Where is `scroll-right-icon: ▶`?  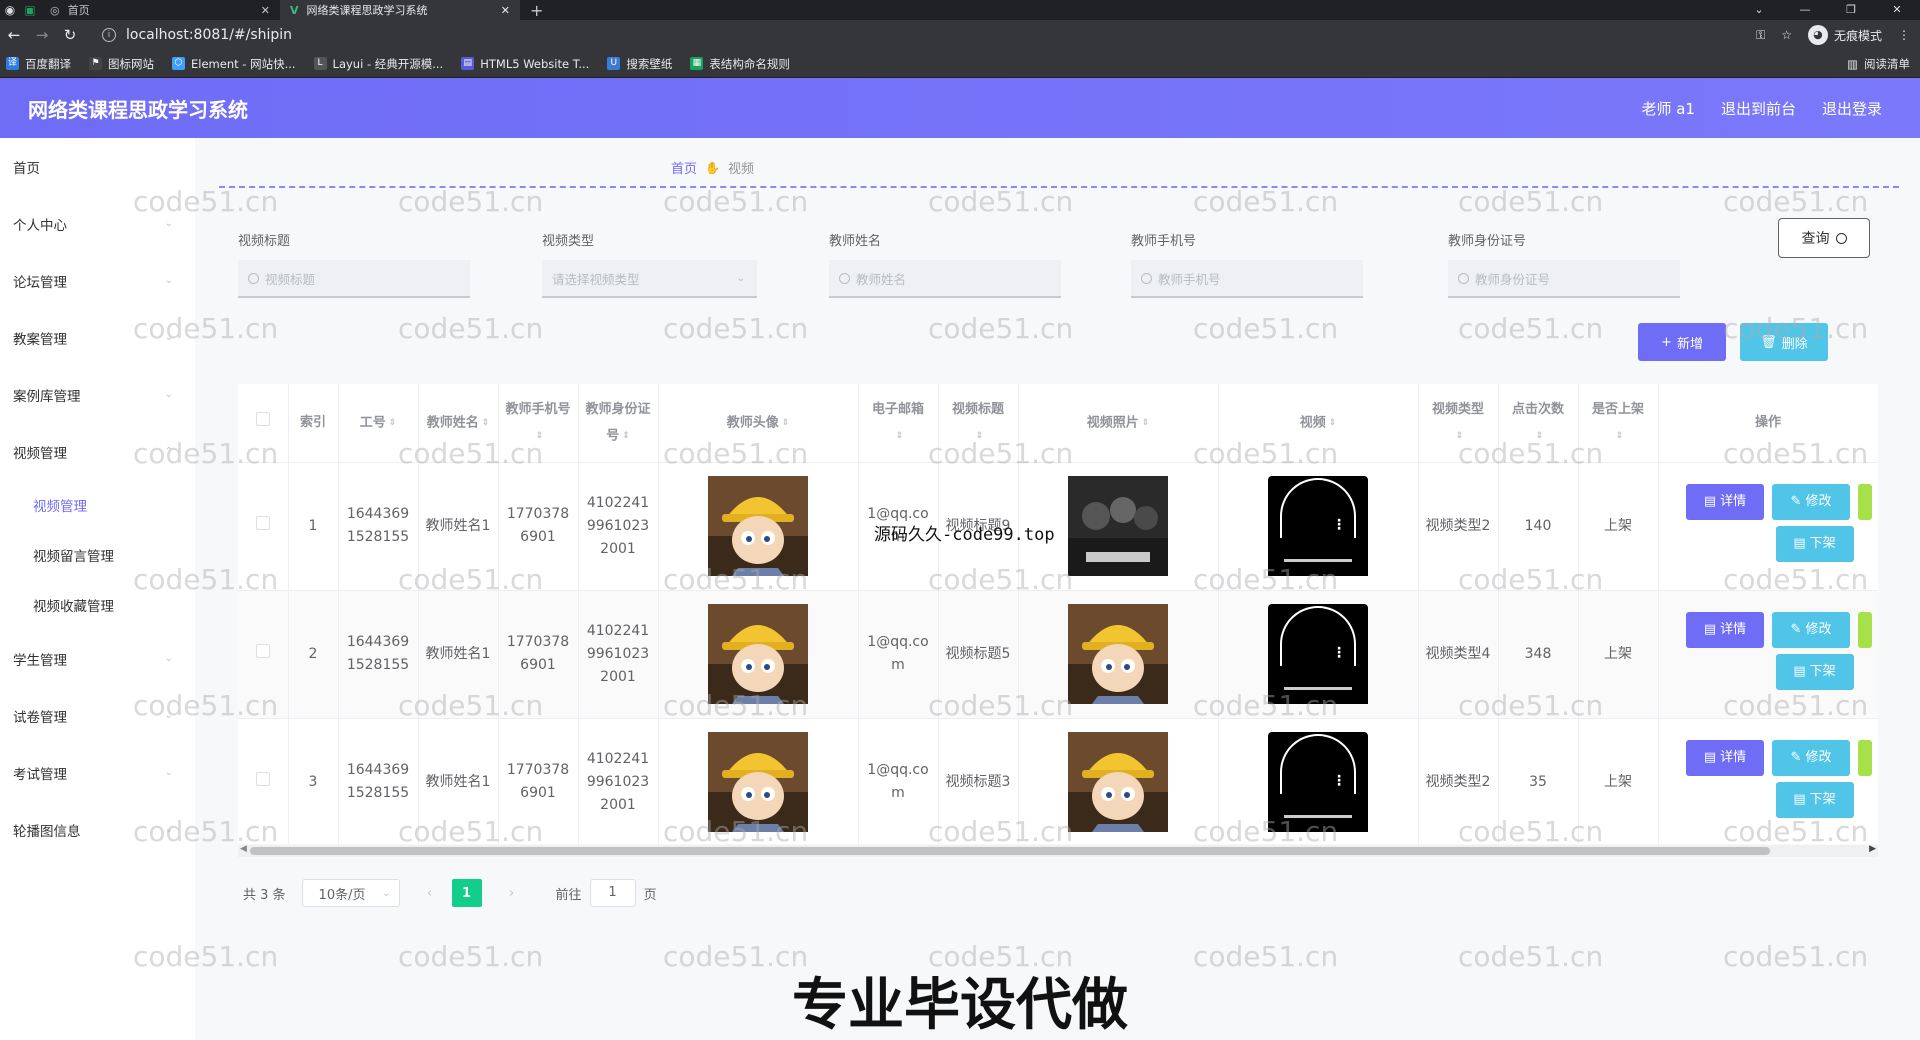 scroll-right-icon: ▶ is located at coordinates (1872, 849).